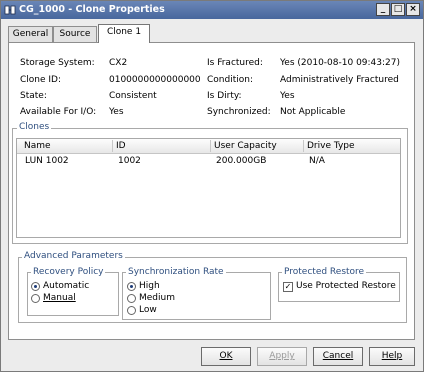 Image resolution: width=424 pixels, height=372 pixels. What do you see at coordinates (149, 286) in the screenshot?
I see `sync-high-label: High` at bounding box center [149, 286].